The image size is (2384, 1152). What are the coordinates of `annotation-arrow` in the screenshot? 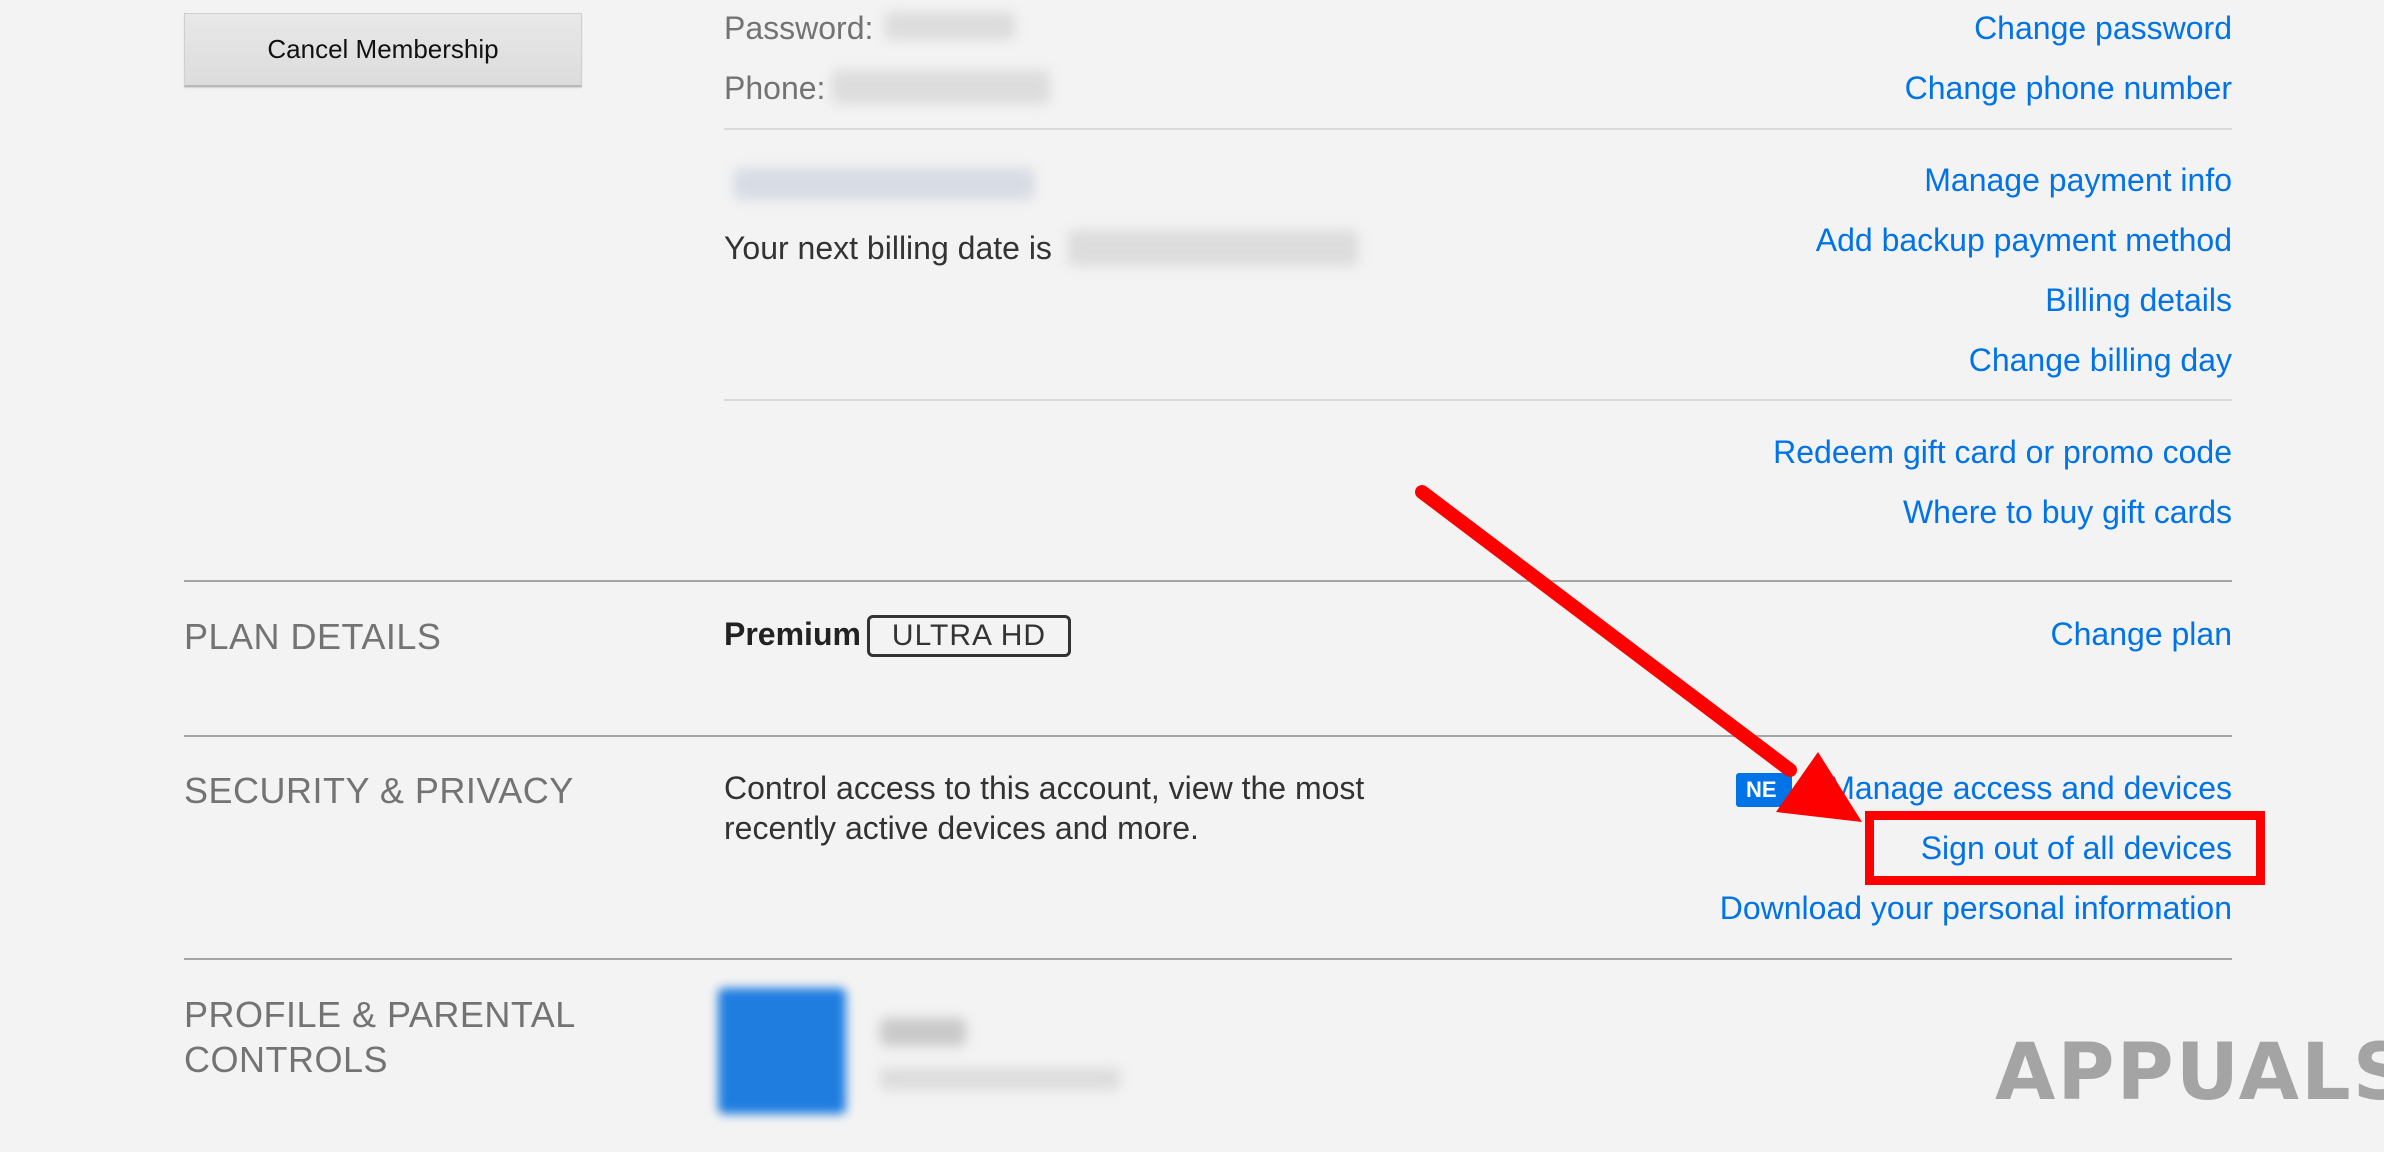 It's located at (1638, 653).